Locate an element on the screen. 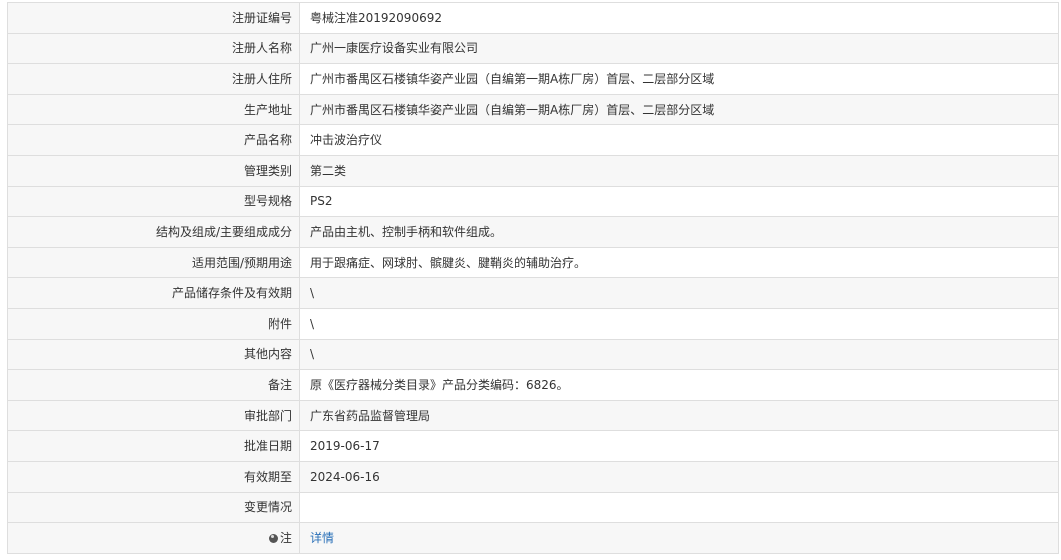  pin-icon is located at coordinates (273, 538).